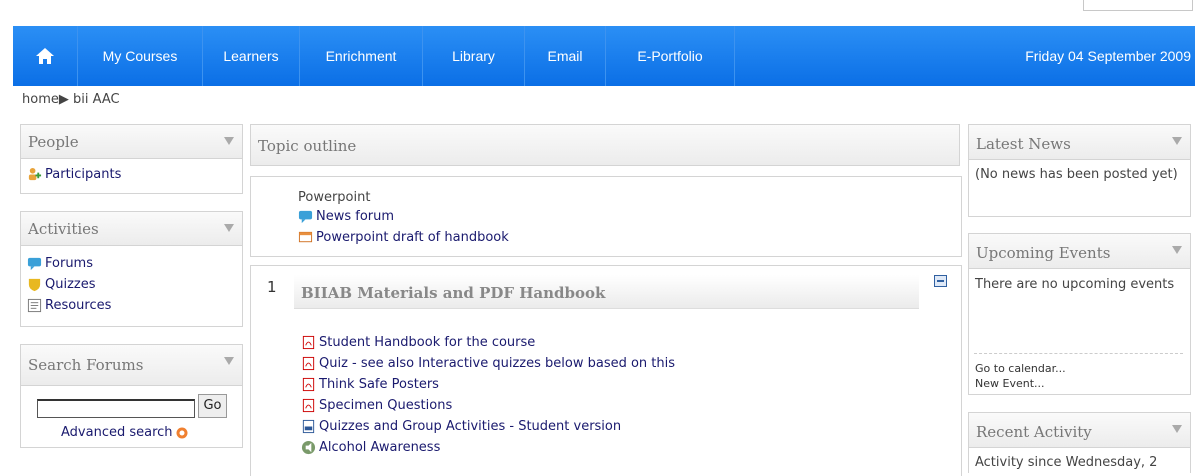 The height and width of the screenshot is (476, 1195). I want to click on top-strip, so click(597, 13).